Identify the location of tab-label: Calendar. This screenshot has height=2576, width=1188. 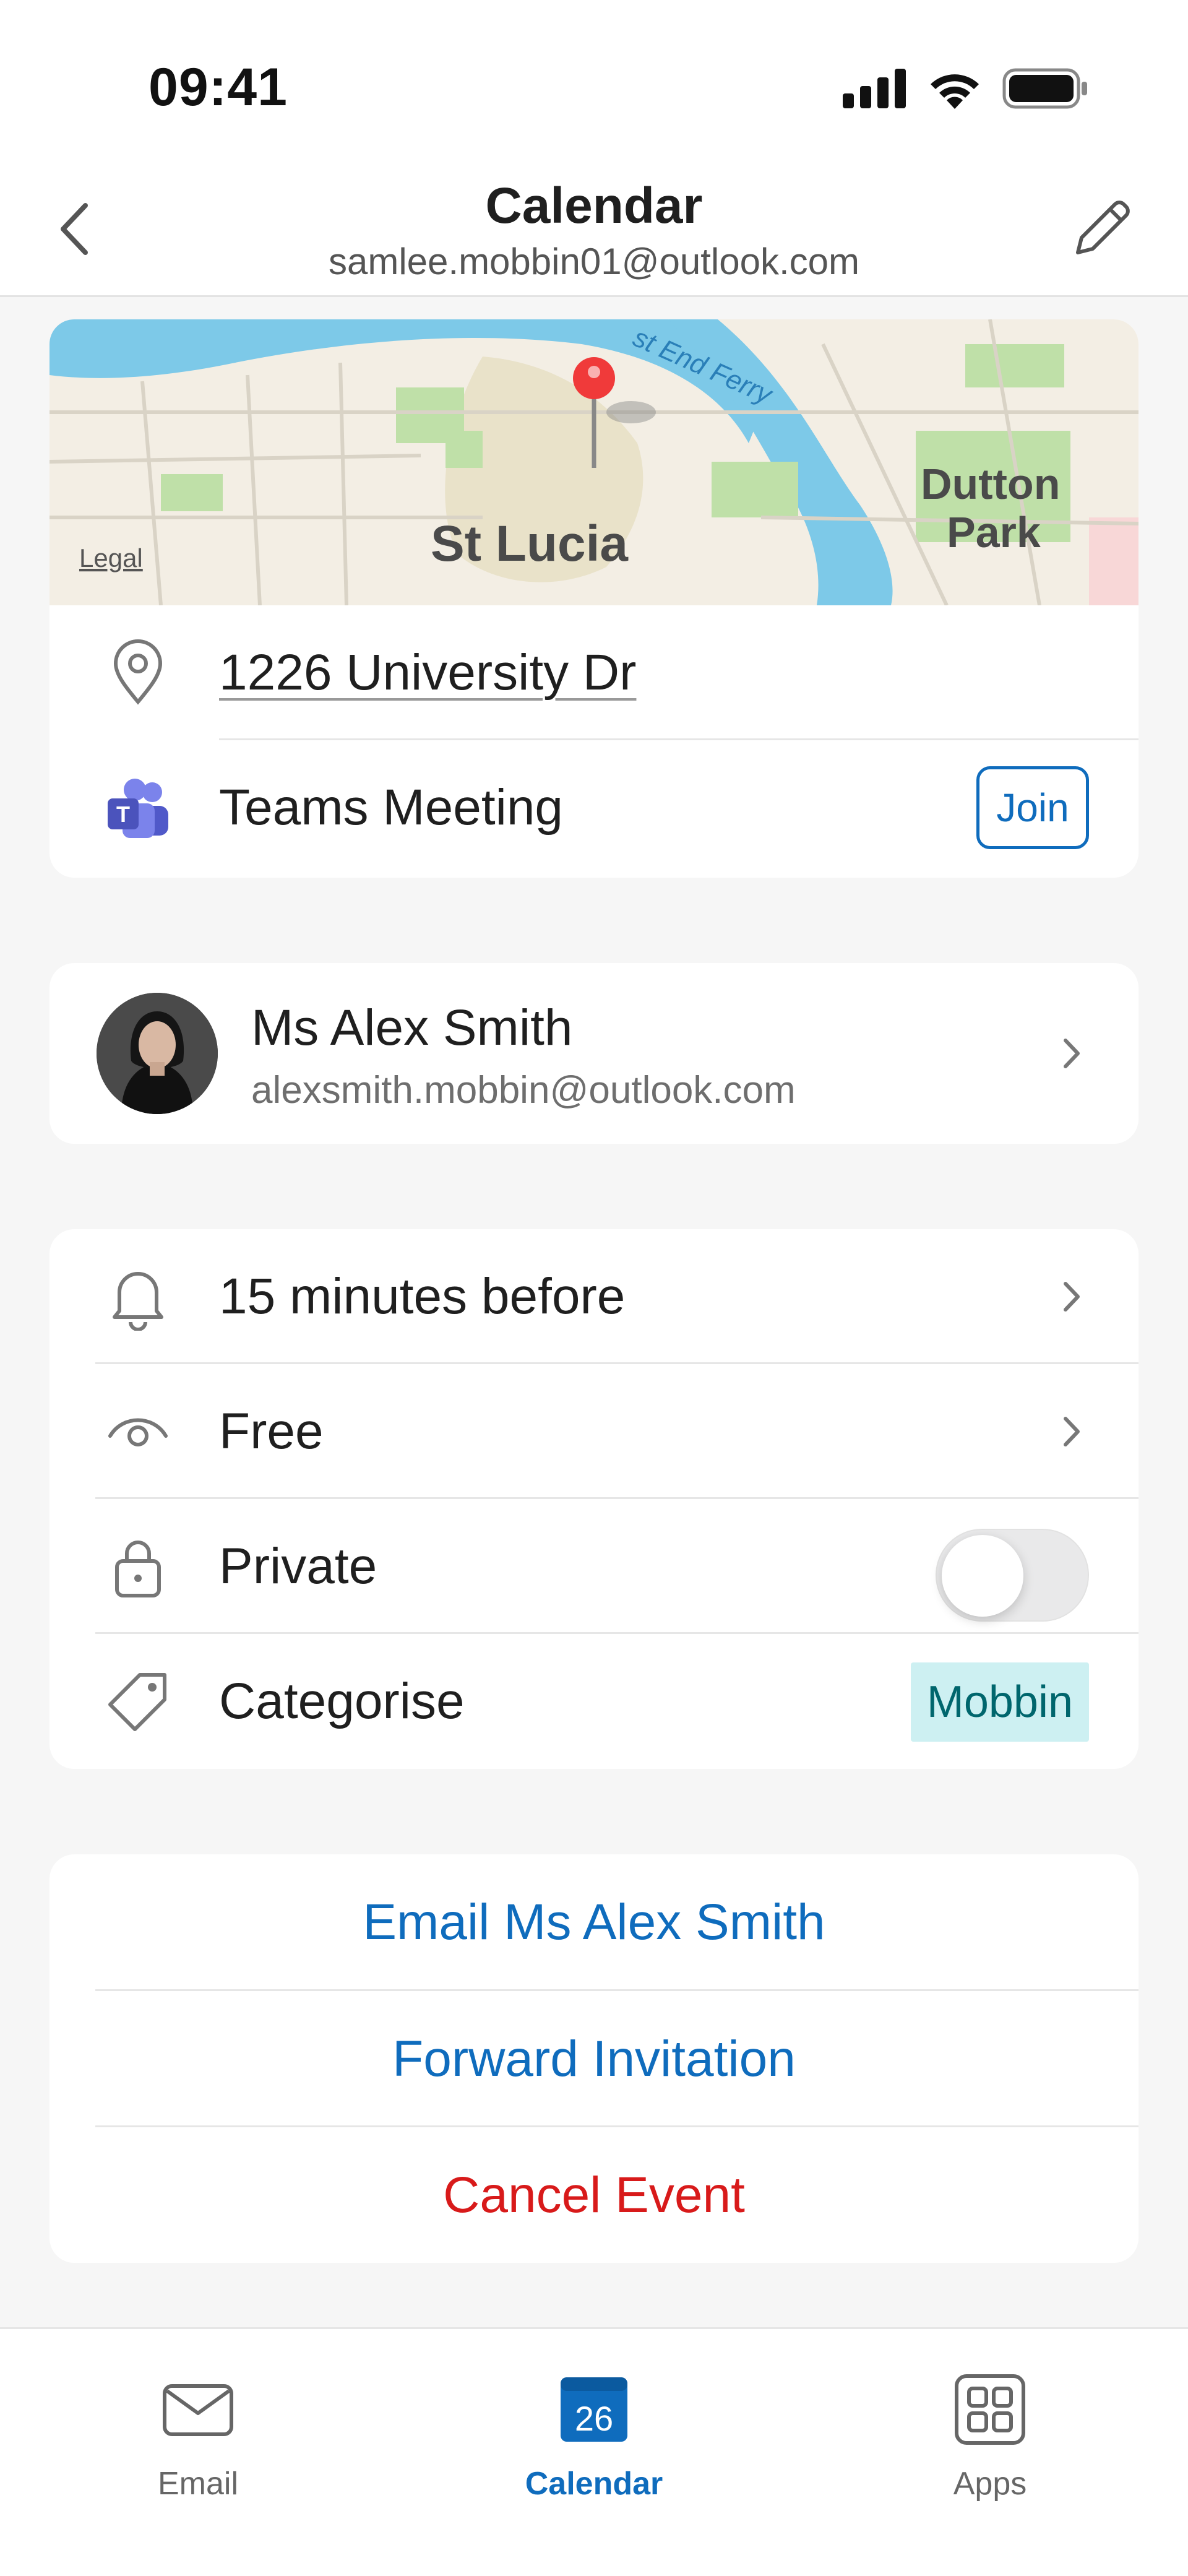
(594, 2484).